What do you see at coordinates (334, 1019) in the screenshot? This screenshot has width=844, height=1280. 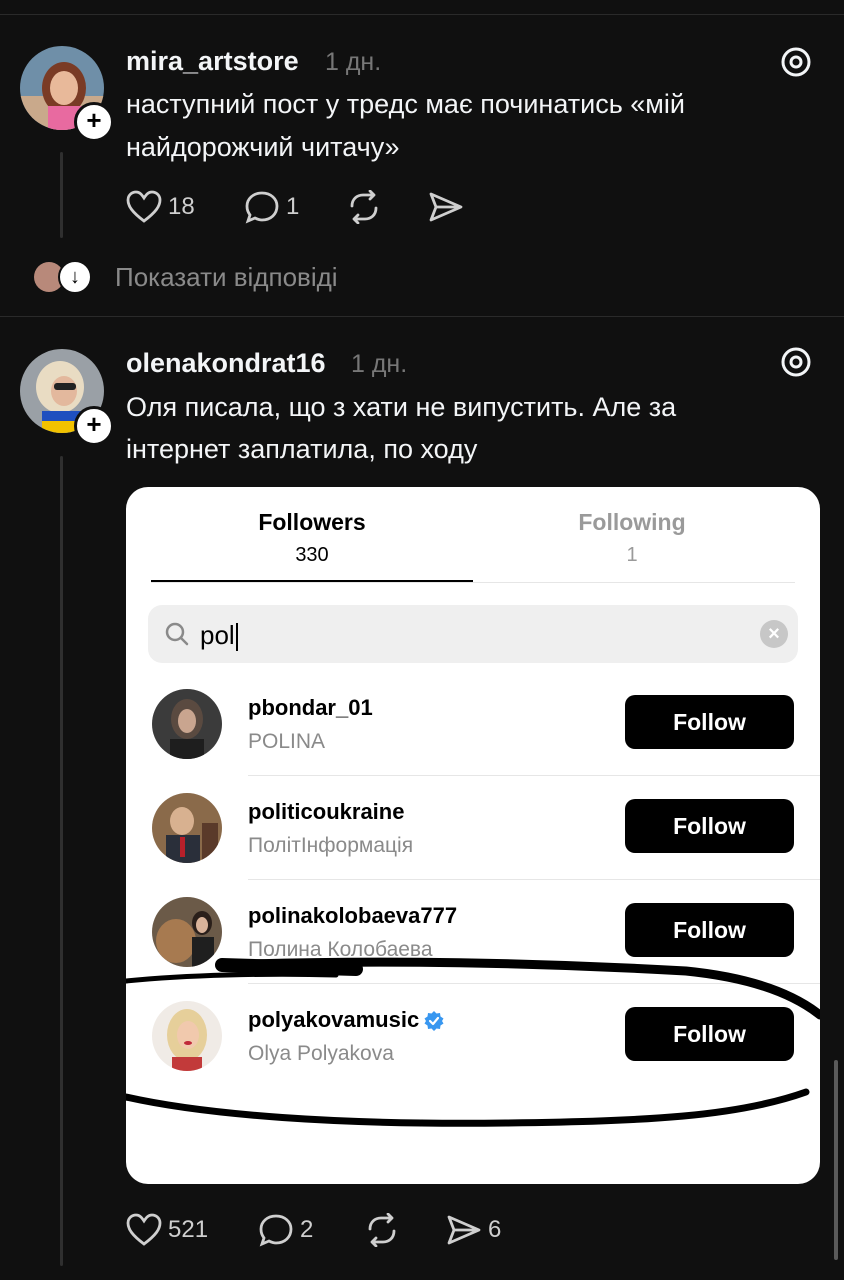 I see `username-text: polyakovamusic` at bounding box center [334, 1019].